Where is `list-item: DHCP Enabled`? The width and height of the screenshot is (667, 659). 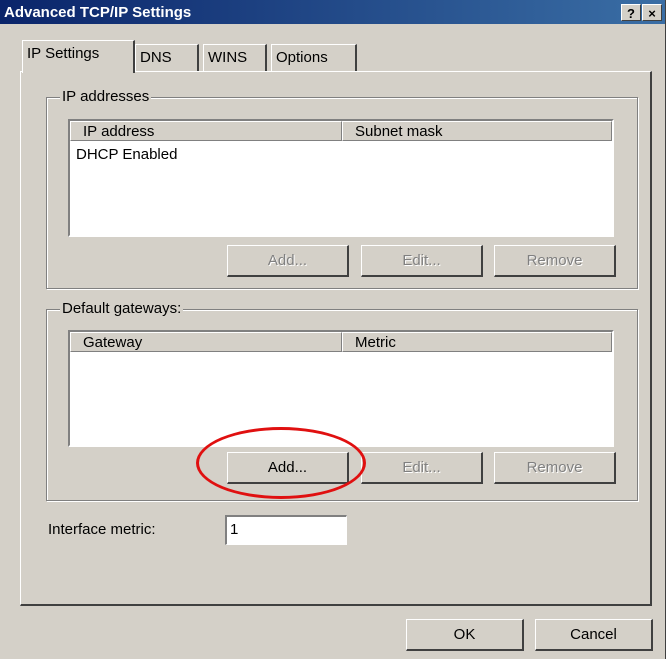
list-item: DHCP Enabled is located at coordinates (126, 154).